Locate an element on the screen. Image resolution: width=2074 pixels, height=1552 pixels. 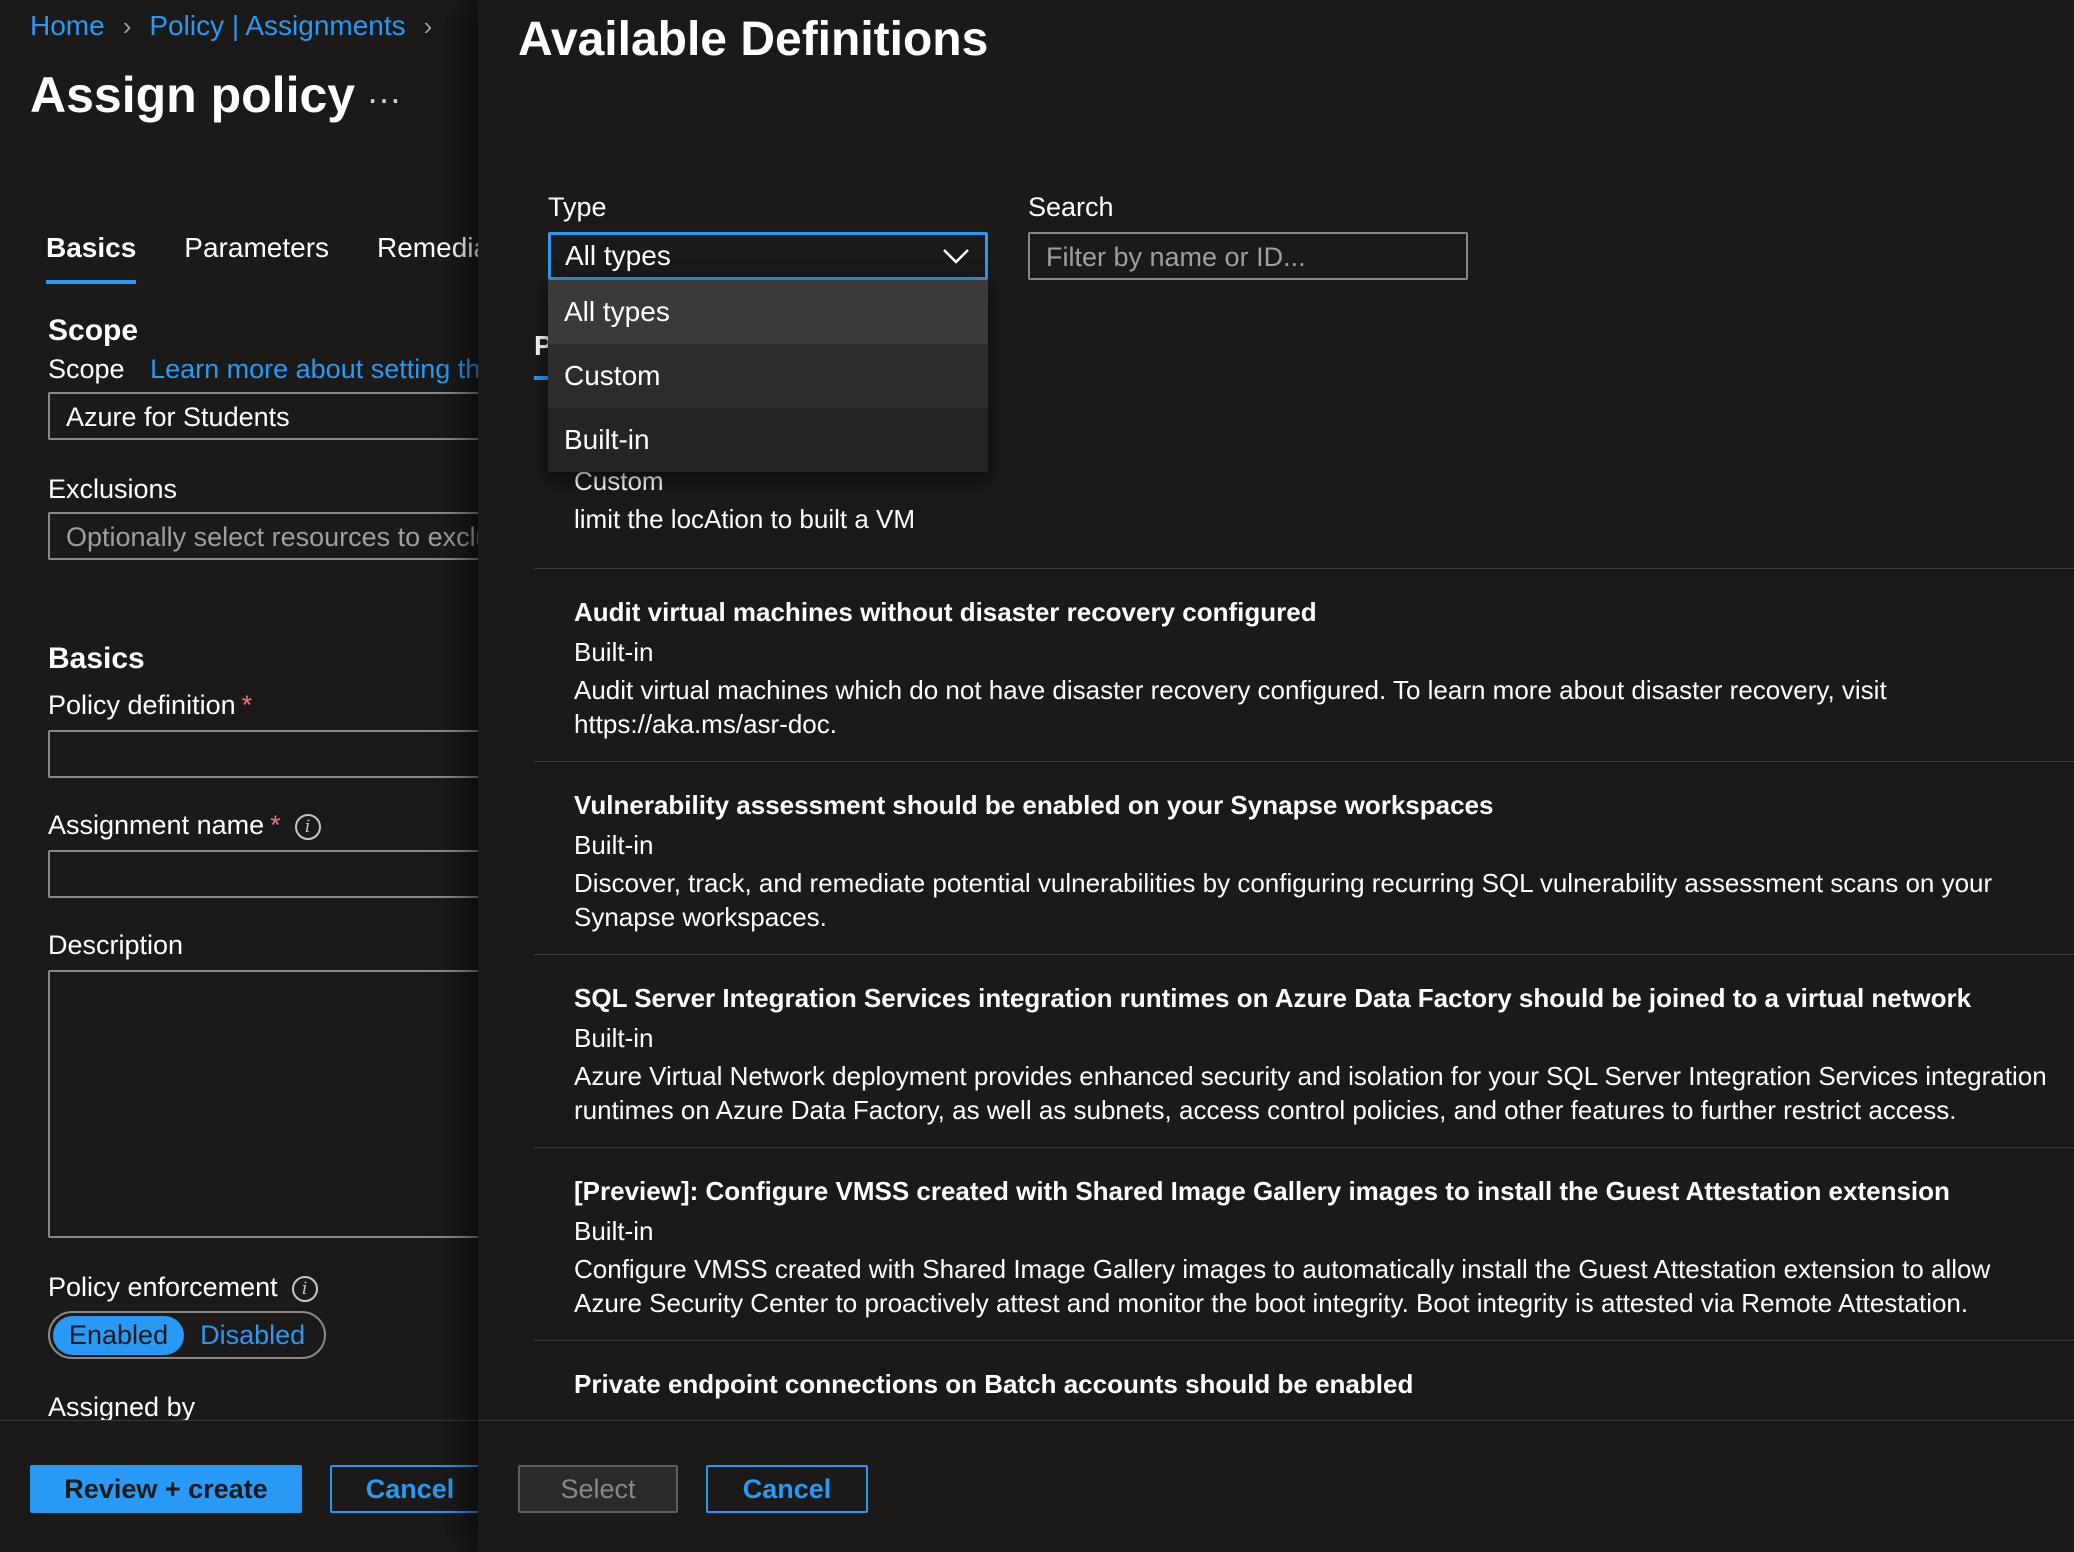
assignment-name-label: Assignment name is located at coordinates (156, 825).